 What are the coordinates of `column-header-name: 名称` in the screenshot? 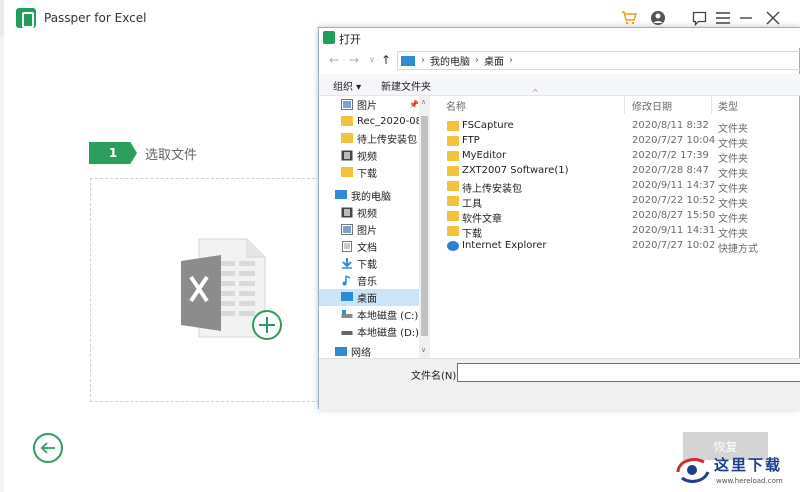 It's located at (456, 105).